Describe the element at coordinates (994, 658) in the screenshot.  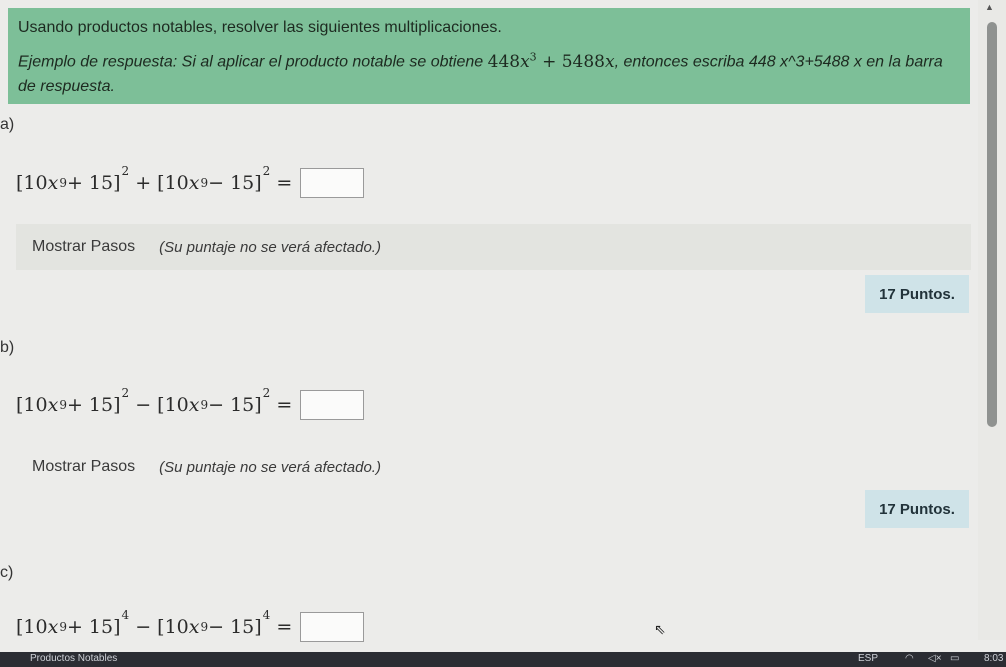
I see `clock: 8:03` at that location.